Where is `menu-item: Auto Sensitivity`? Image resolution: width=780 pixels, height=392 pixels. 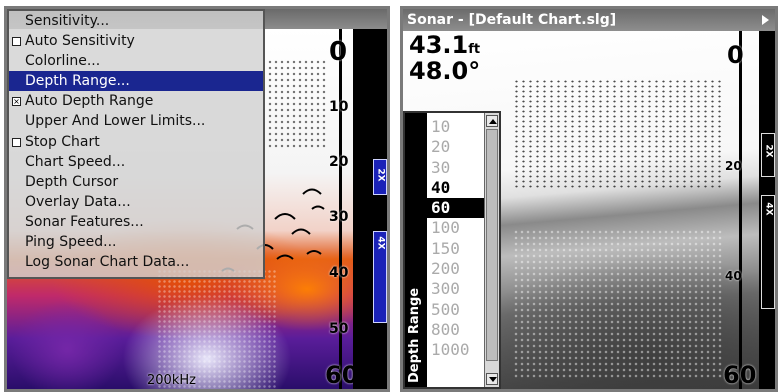 menu-item: Auto Sensitivity is located at coordinates (136, 41).